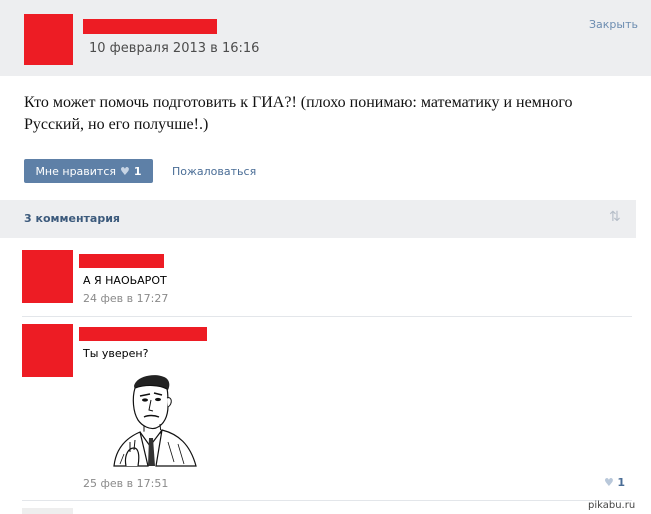 The height and width of the screenshot is (514, 651). Describe the element at coordinates (150, 26) in the screenshot. I see `author-name-redacted` at that location.